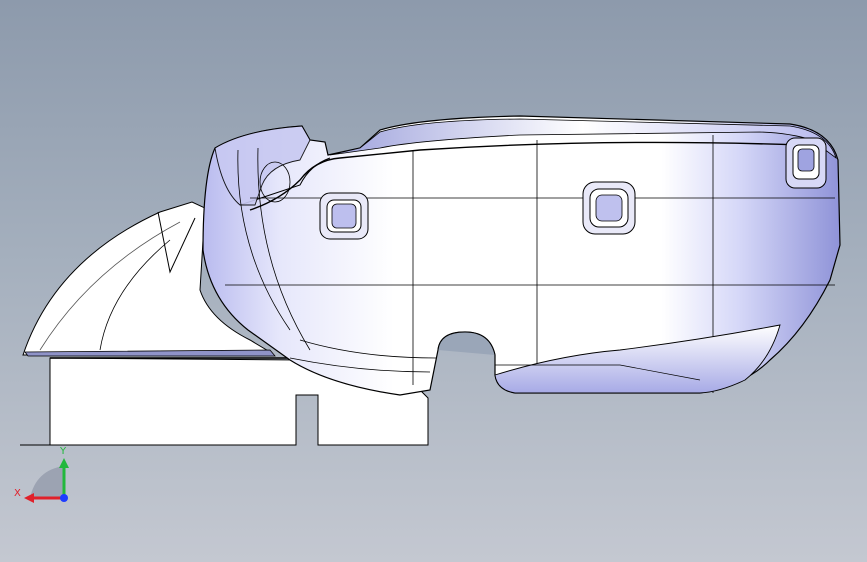 The height and width of the screenshot is (562, 867). Describe the element at coordinates (17, 493) in the screenshot. I see `x-axis-label: X` at that location.